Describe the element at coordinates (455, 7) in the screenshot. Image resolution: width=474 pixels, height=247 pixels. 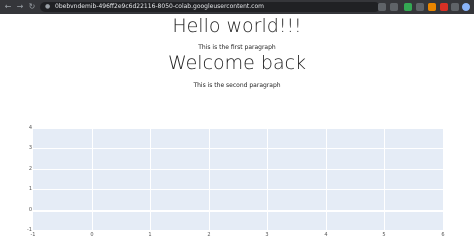
I see `puzzle-icon` at that location.